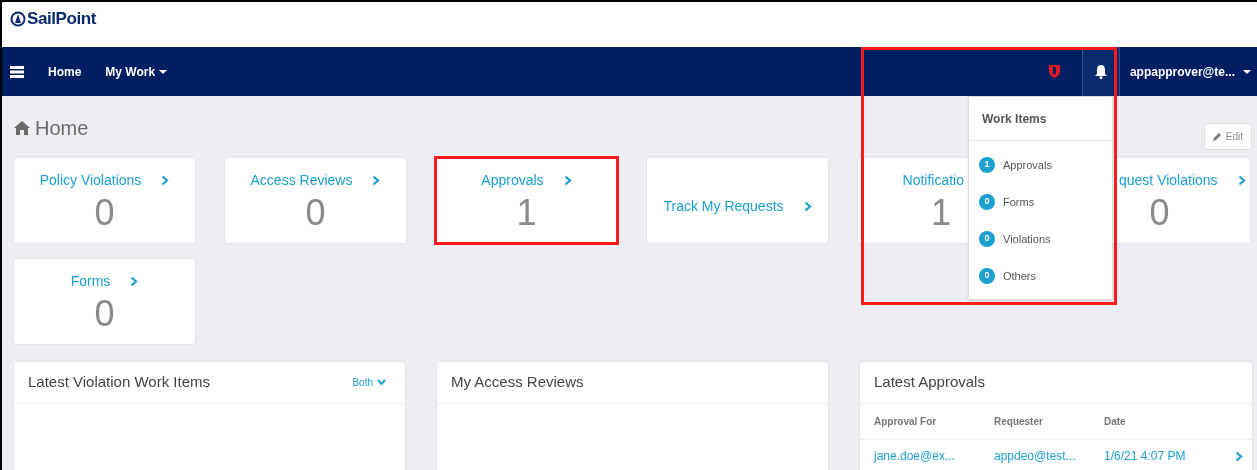  I want to click on edit-button: Edit, so click(1227, 136).